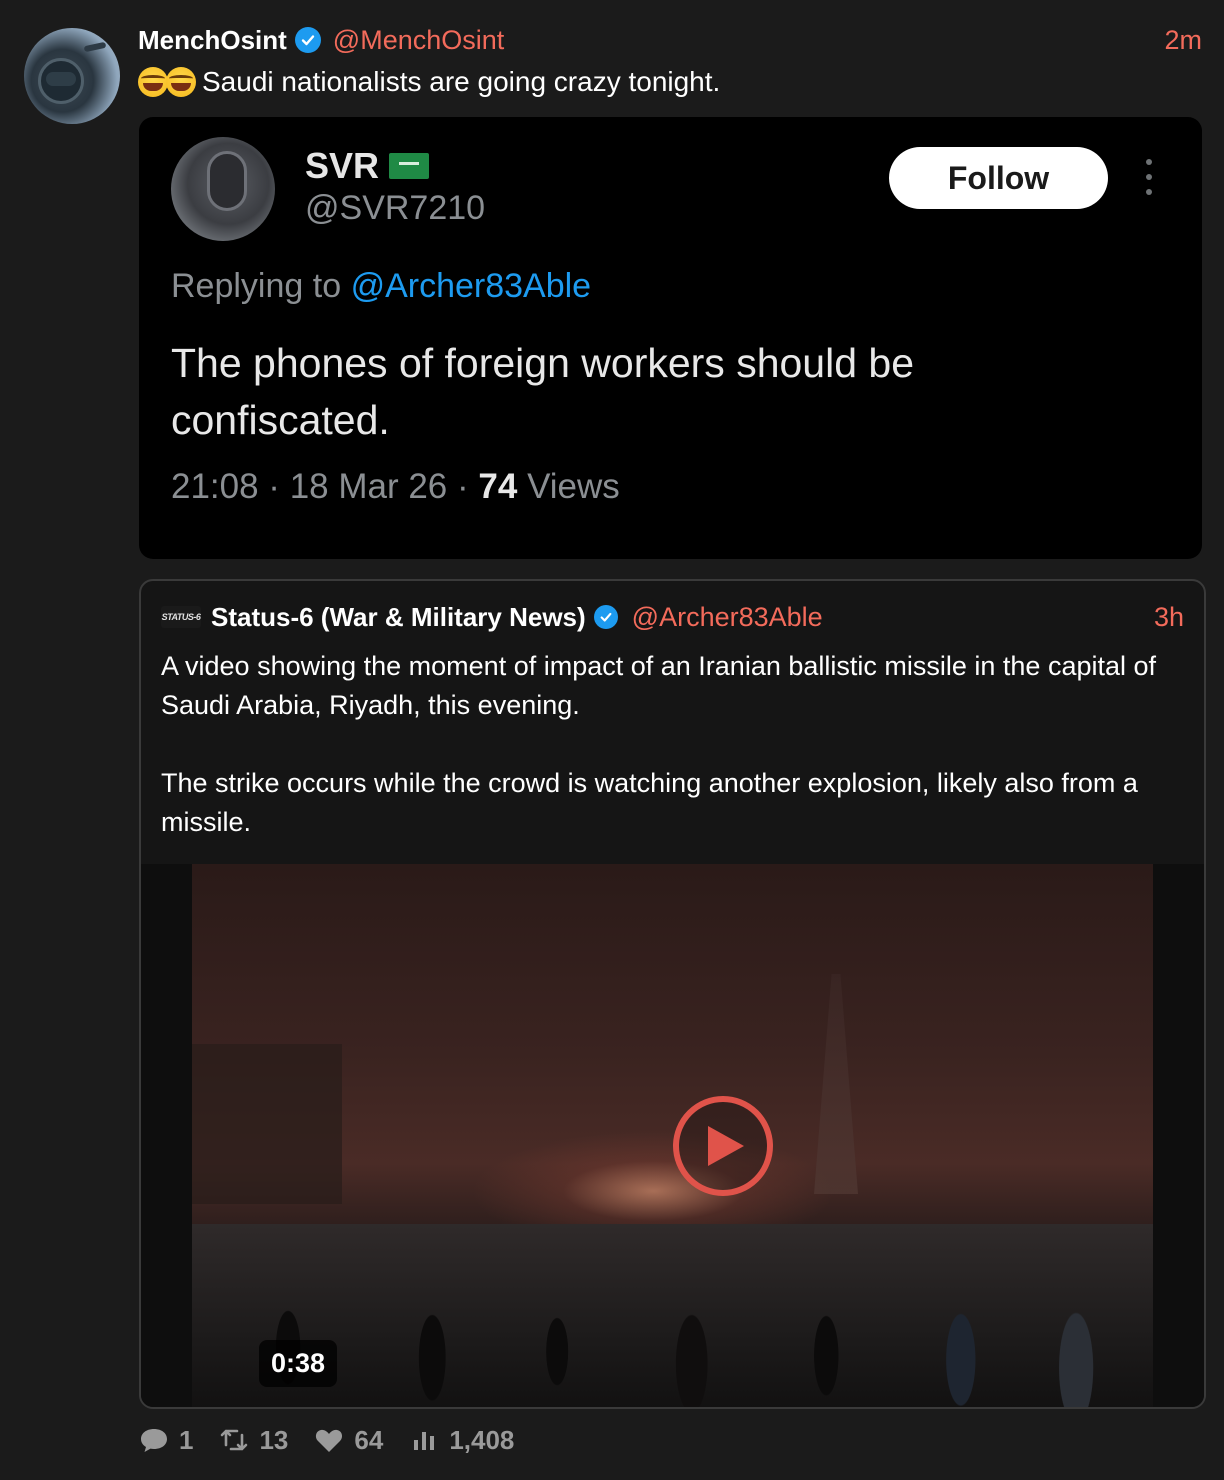 The image size is (1224, 1480). I want to click on play-button, so click(723, 1146).